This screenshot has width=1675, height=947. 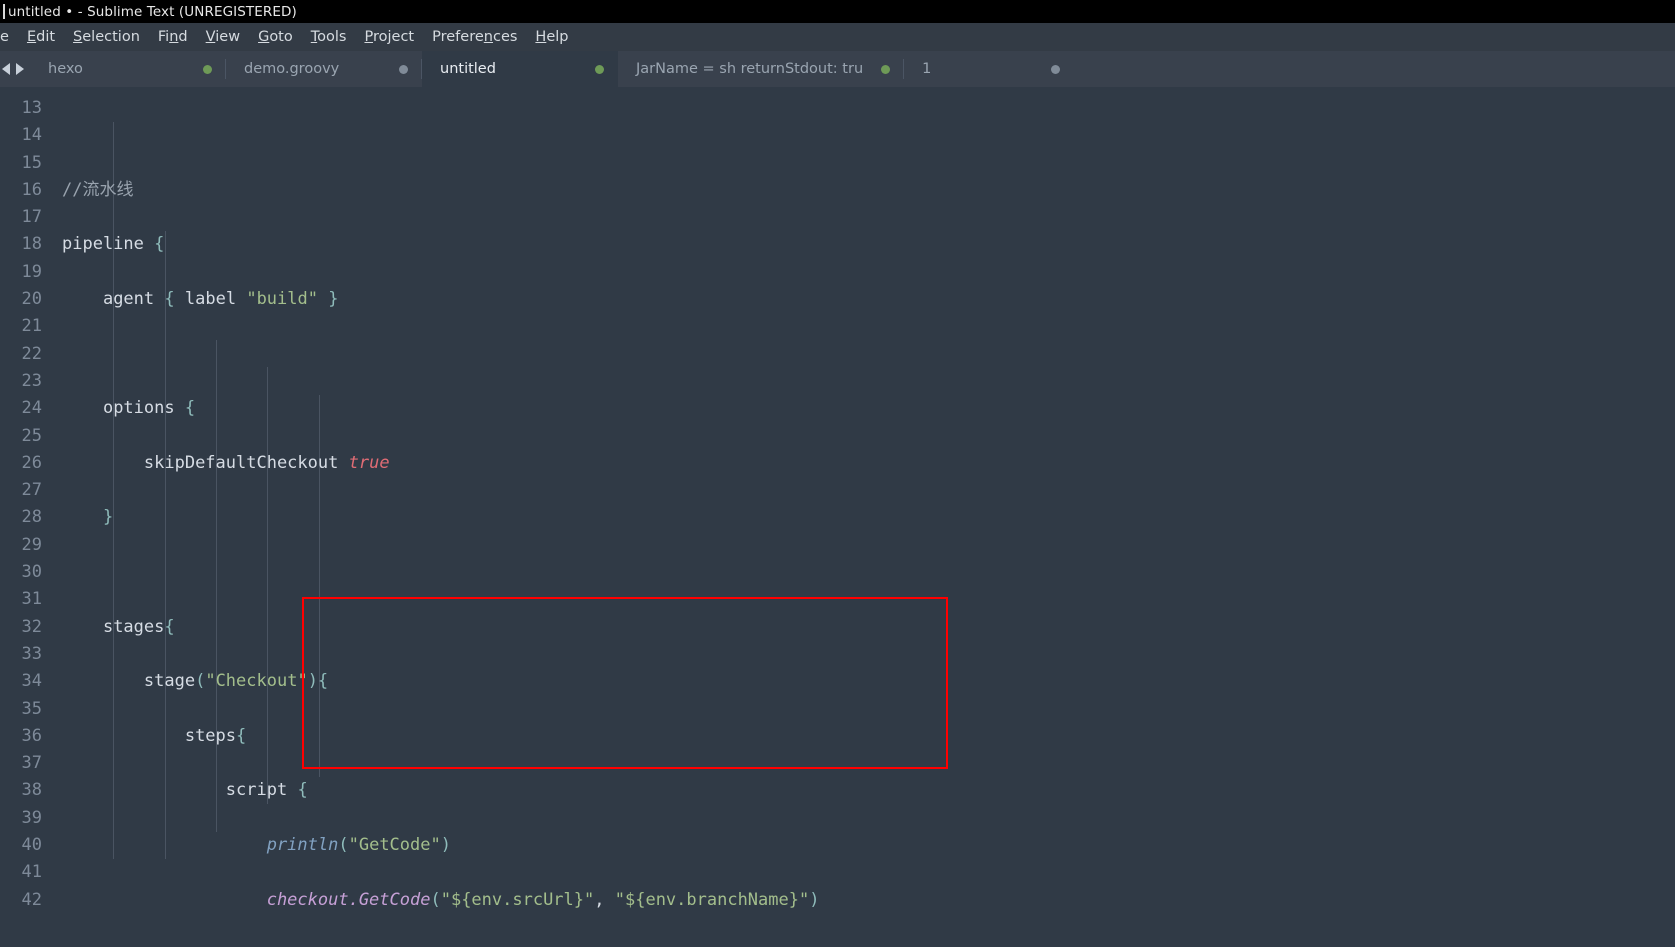 What do you see at coordinates (20, 69) in the screenshot?
I see `triangle-right-icon` at bounding box center [20, 69].